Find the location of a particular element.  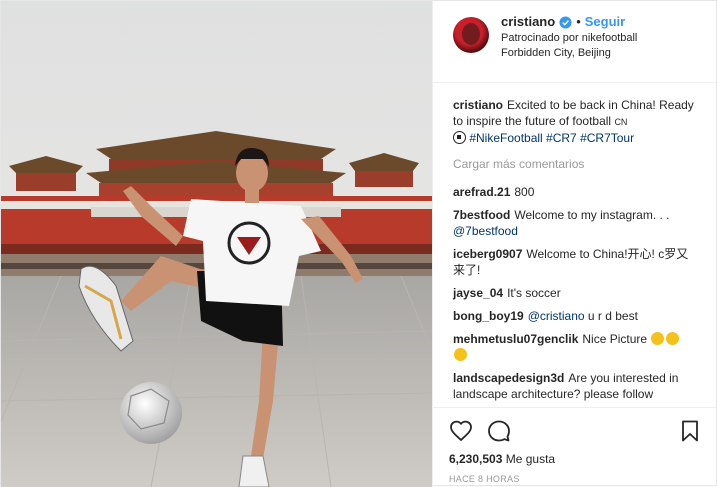

load-more-comments-button: Cargar más comentarios is located at coordinates (576, 164).